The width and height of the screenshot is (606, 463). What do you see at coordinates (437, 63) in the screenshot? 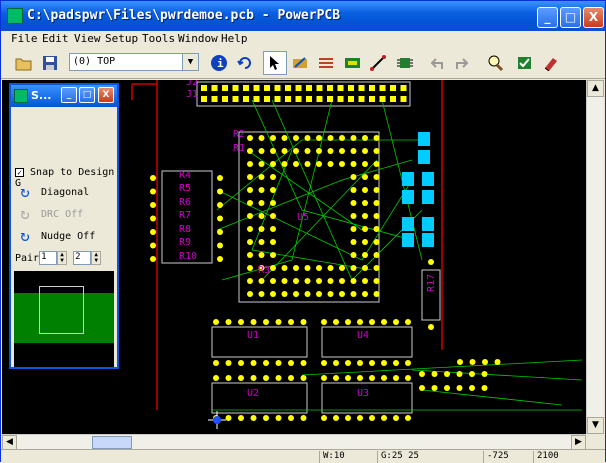
I see `undo-icon` at bounding box center [437, 63].